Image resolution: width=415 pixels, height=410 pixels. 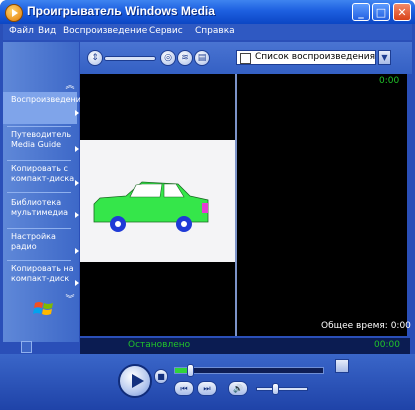 I want to click on window-title: Проигрыватель Windows Media, so click(x=121, y=11).